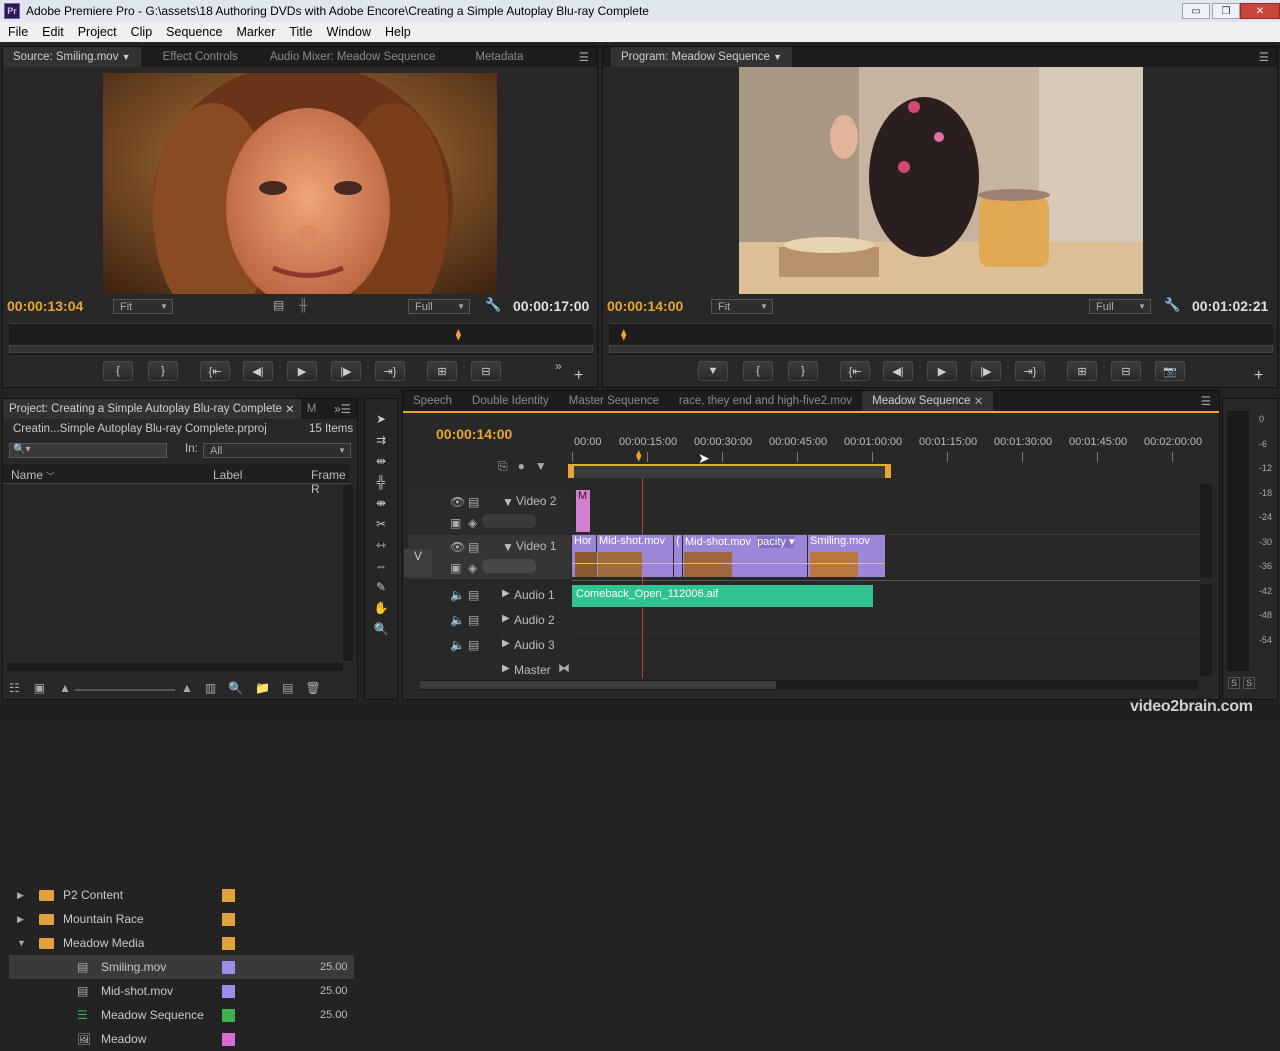  Describe the element at coordinates (381, 461) in the screenshot. I see `ripple-edit-tool-icon: ⇹` at that location.